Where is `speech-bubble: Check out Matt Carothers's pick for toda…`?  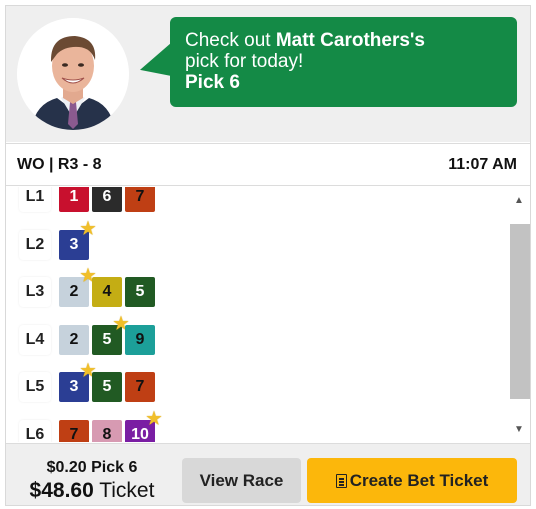 speech-bubble: Check out Matt Carothers's pick for toda… is located at coordinates (343, 62).